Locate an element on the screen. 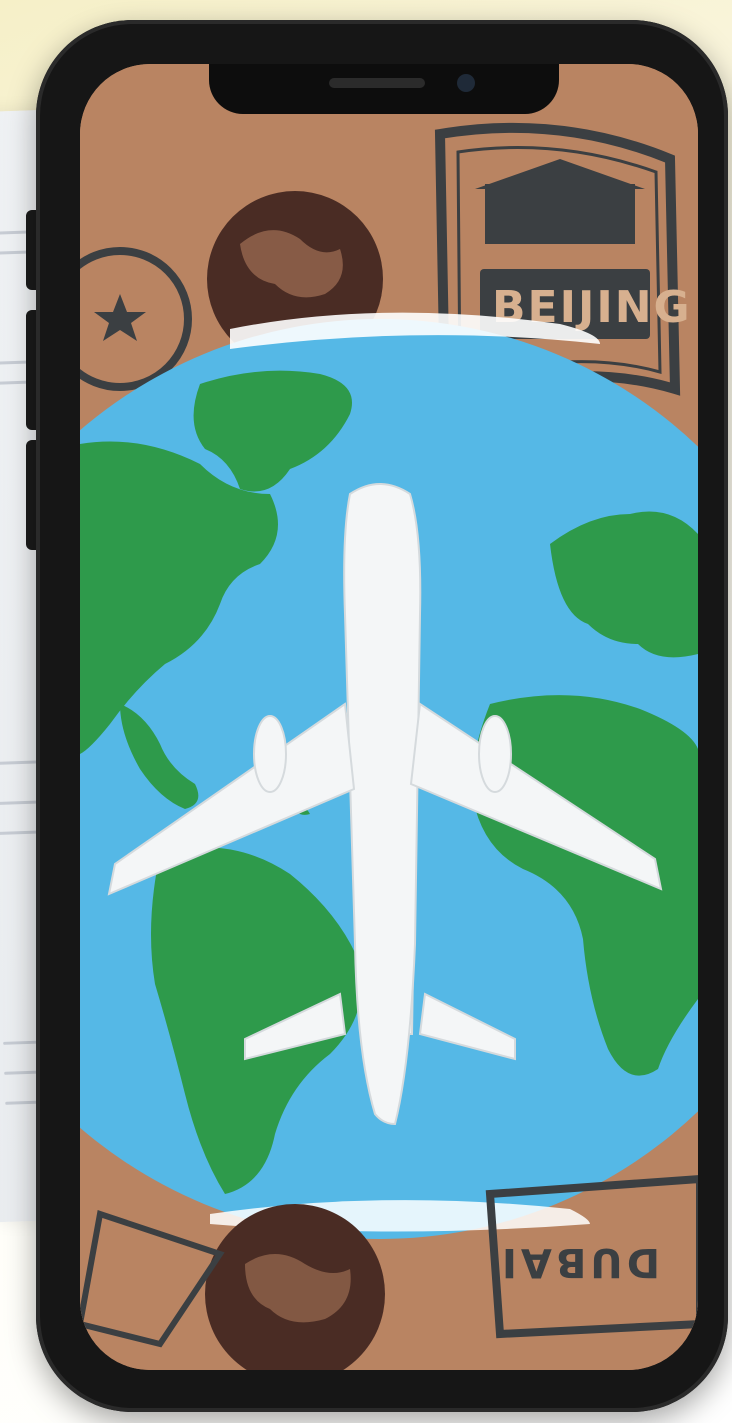 This screenshot has height=1423, width=732. dubai-stamp-text: DUBAI is located at coordinates (579, 1262).